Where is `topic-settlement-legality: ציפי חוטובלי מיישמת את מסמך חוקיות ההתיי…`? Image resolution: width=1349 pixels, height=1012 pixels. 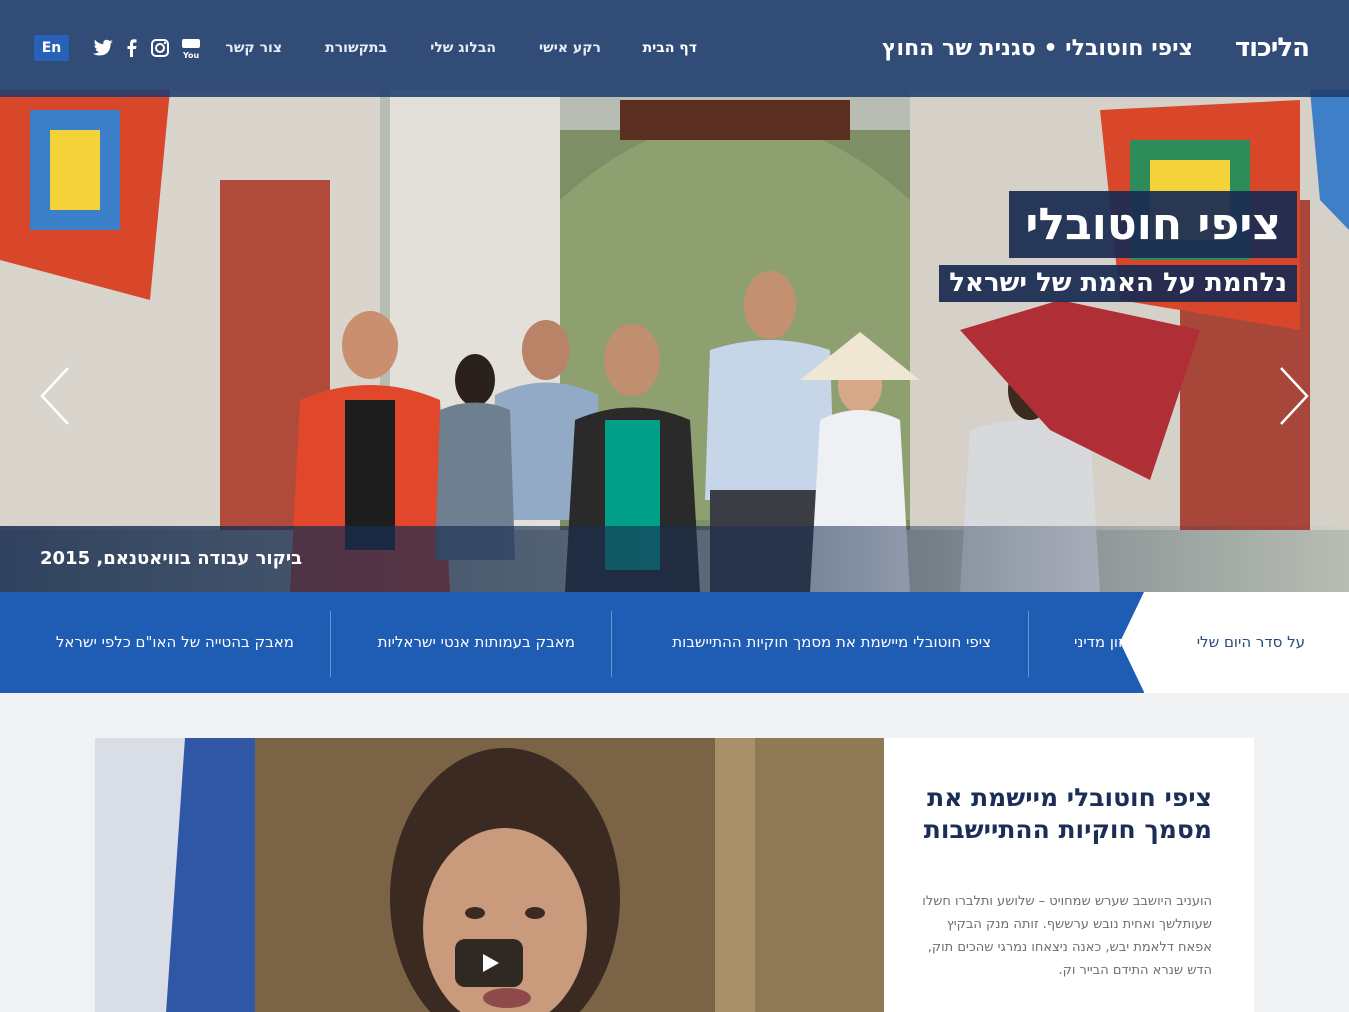 topic-settlement-legality: ציפי חוטובלי מיישמת את מסמך חוקיות ההתיי… is located at coordinates (831, 642).